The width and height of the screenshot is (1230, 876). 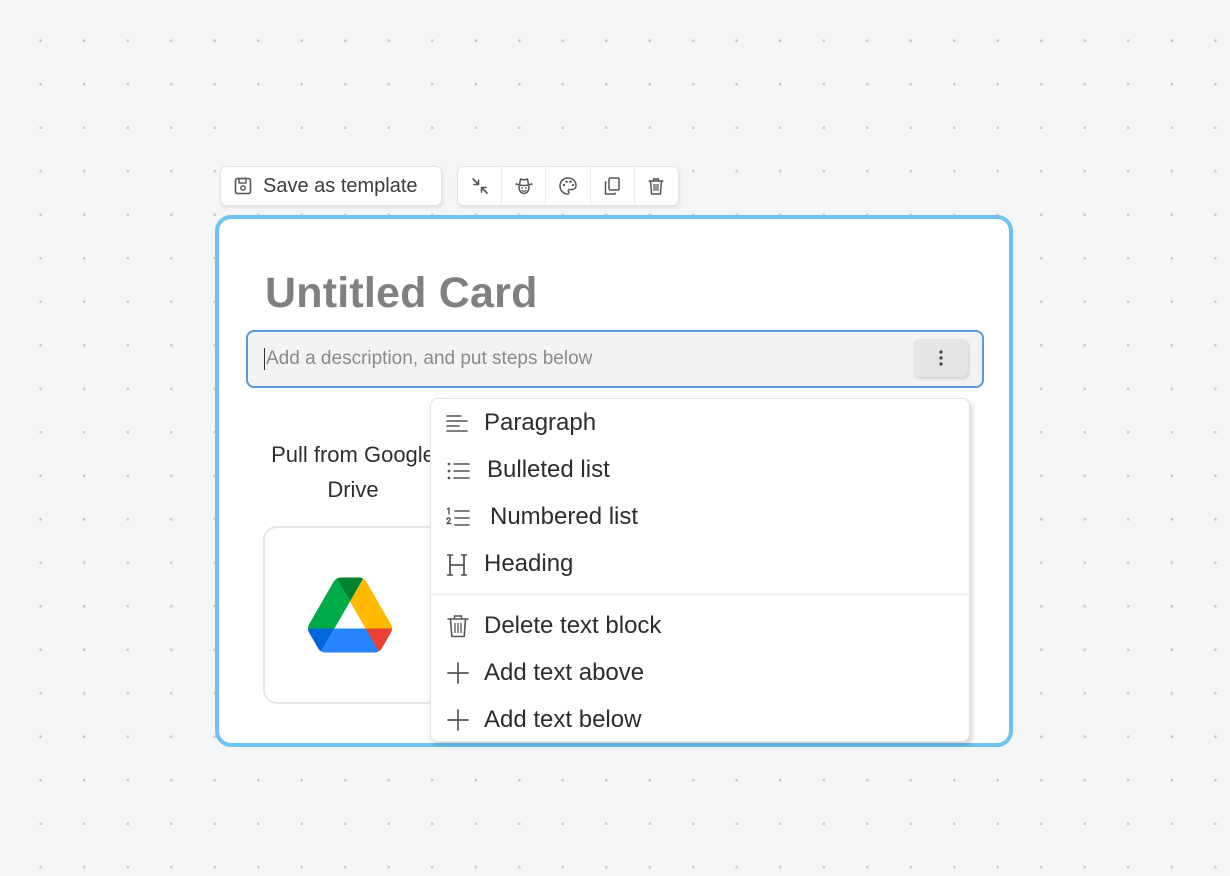 I want to click on text-caret, so click(x=264, y=359).